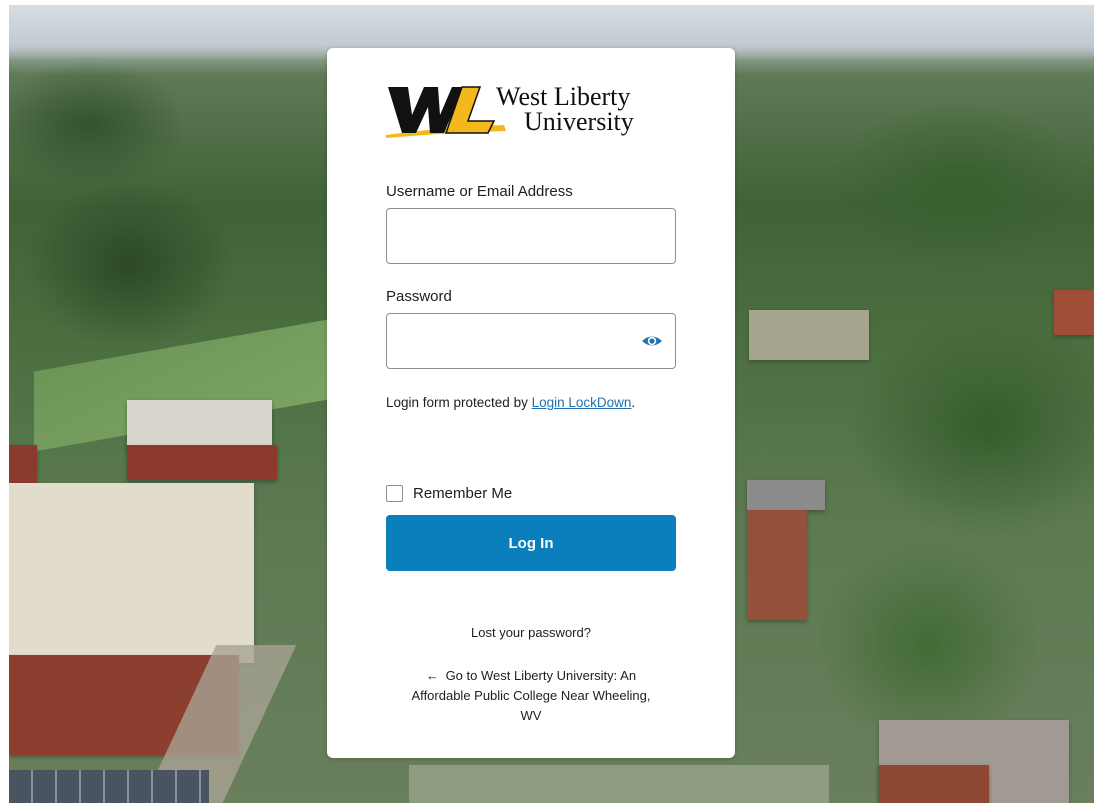  Describe the element at coordinates (579, 121) in the screenshot. I see `logo-text-line2: University` at that location.